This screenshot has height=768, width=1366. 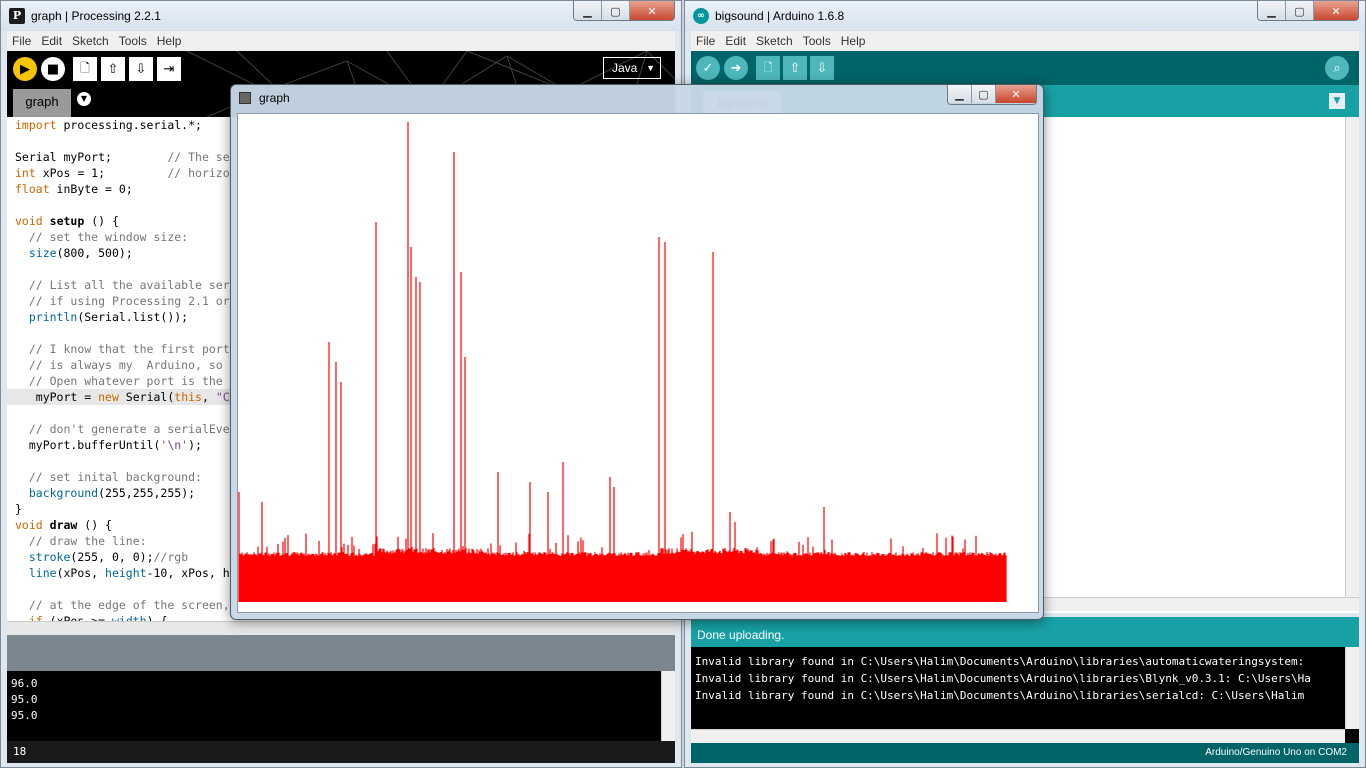 I want to click on processing-window-controls: ▁ ▢ ✕, so click(x=624, y=11).